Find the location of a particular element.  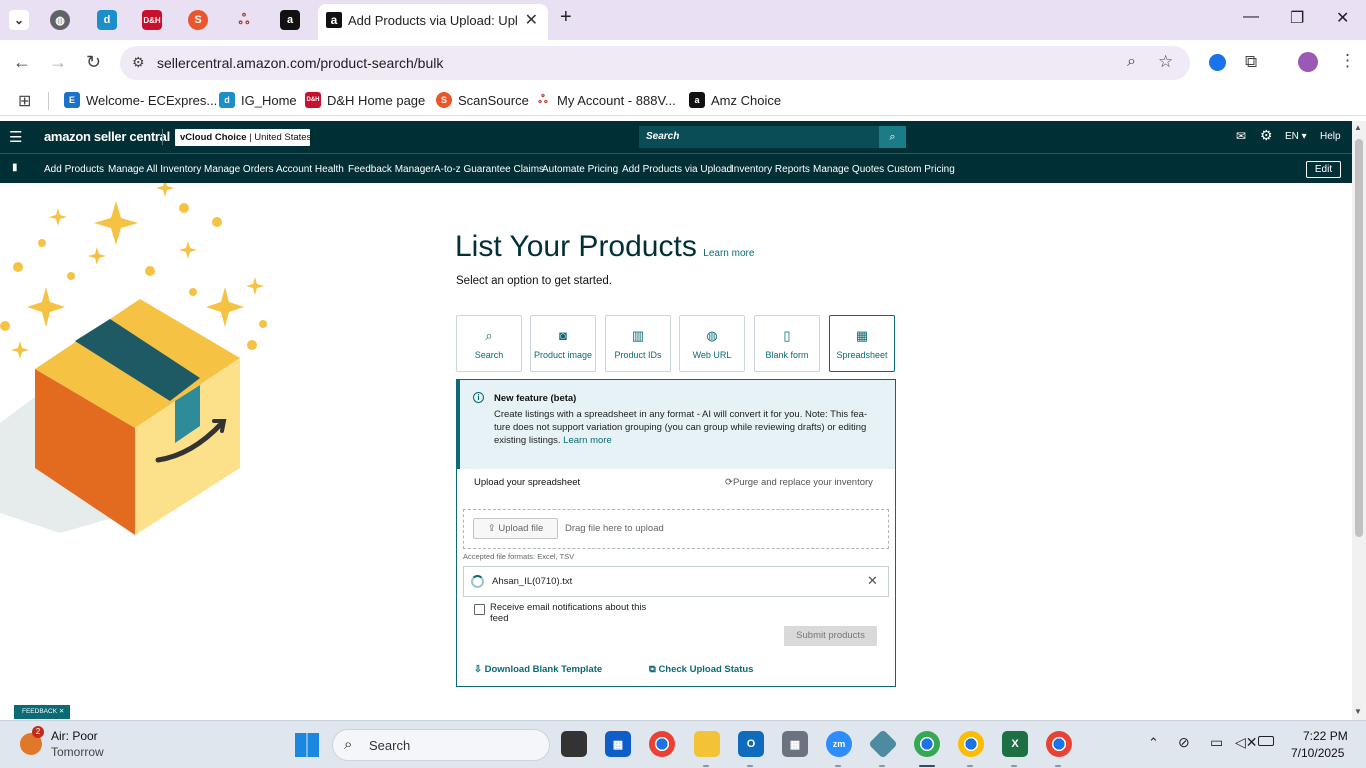

remove-file-icon: ✕ is located at coordinates (872, 581).